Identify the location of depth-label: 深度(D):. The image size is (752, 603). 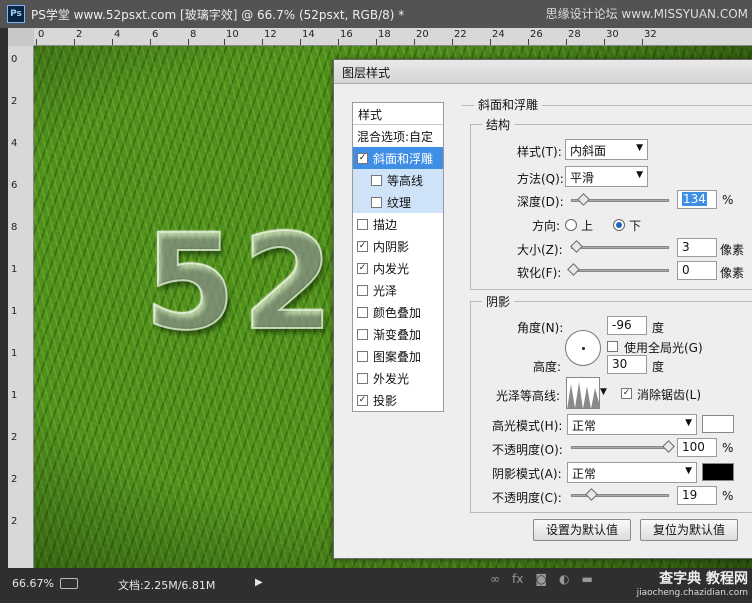
(540, 202).